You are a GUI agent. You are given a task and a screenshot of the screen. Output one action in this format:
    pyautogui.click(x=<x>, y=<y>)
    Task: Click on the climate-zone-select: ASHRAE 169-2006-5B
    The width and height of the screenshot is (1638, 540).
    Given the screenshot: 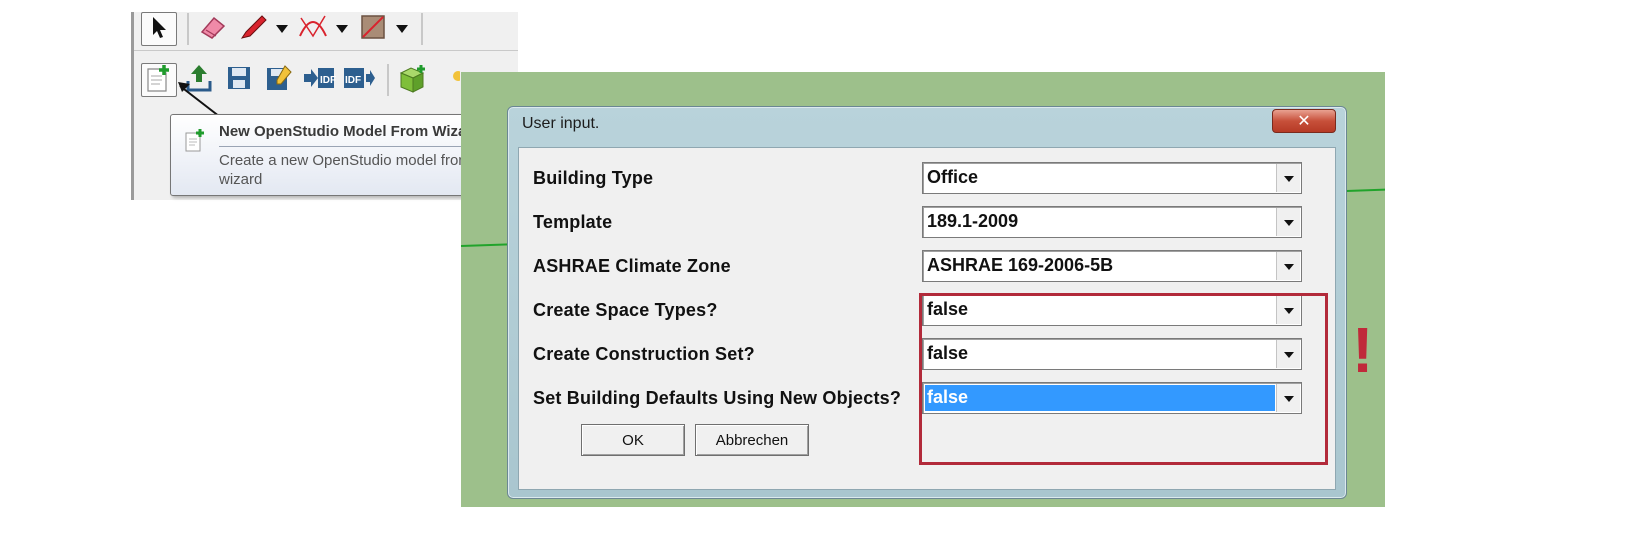 What is the action you would take?
    pyautogui.click(x=1112, y=266)
    